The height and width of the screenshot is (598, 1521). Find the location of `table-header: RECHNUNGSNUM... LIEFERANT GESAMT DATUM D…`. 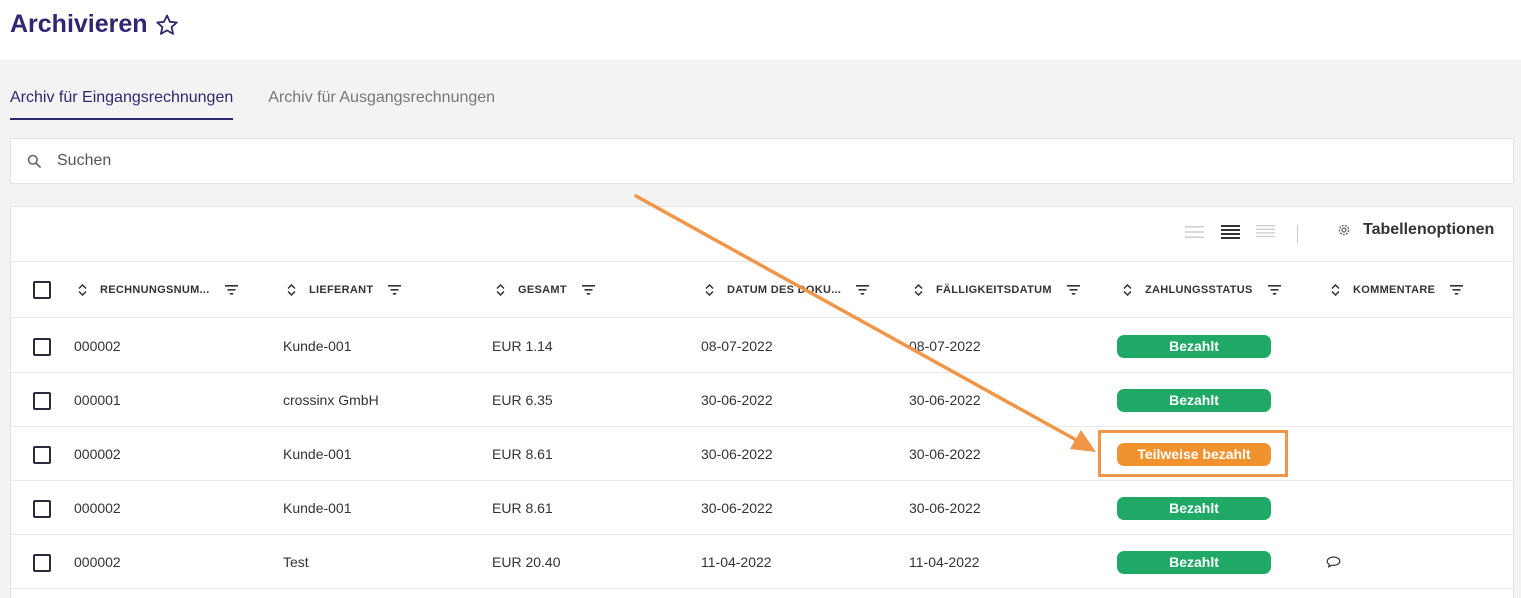

table-header: RECHNUNGSNUM... LIEFERANT GESAMT DATUM D… is located at coordinates (762, 290).